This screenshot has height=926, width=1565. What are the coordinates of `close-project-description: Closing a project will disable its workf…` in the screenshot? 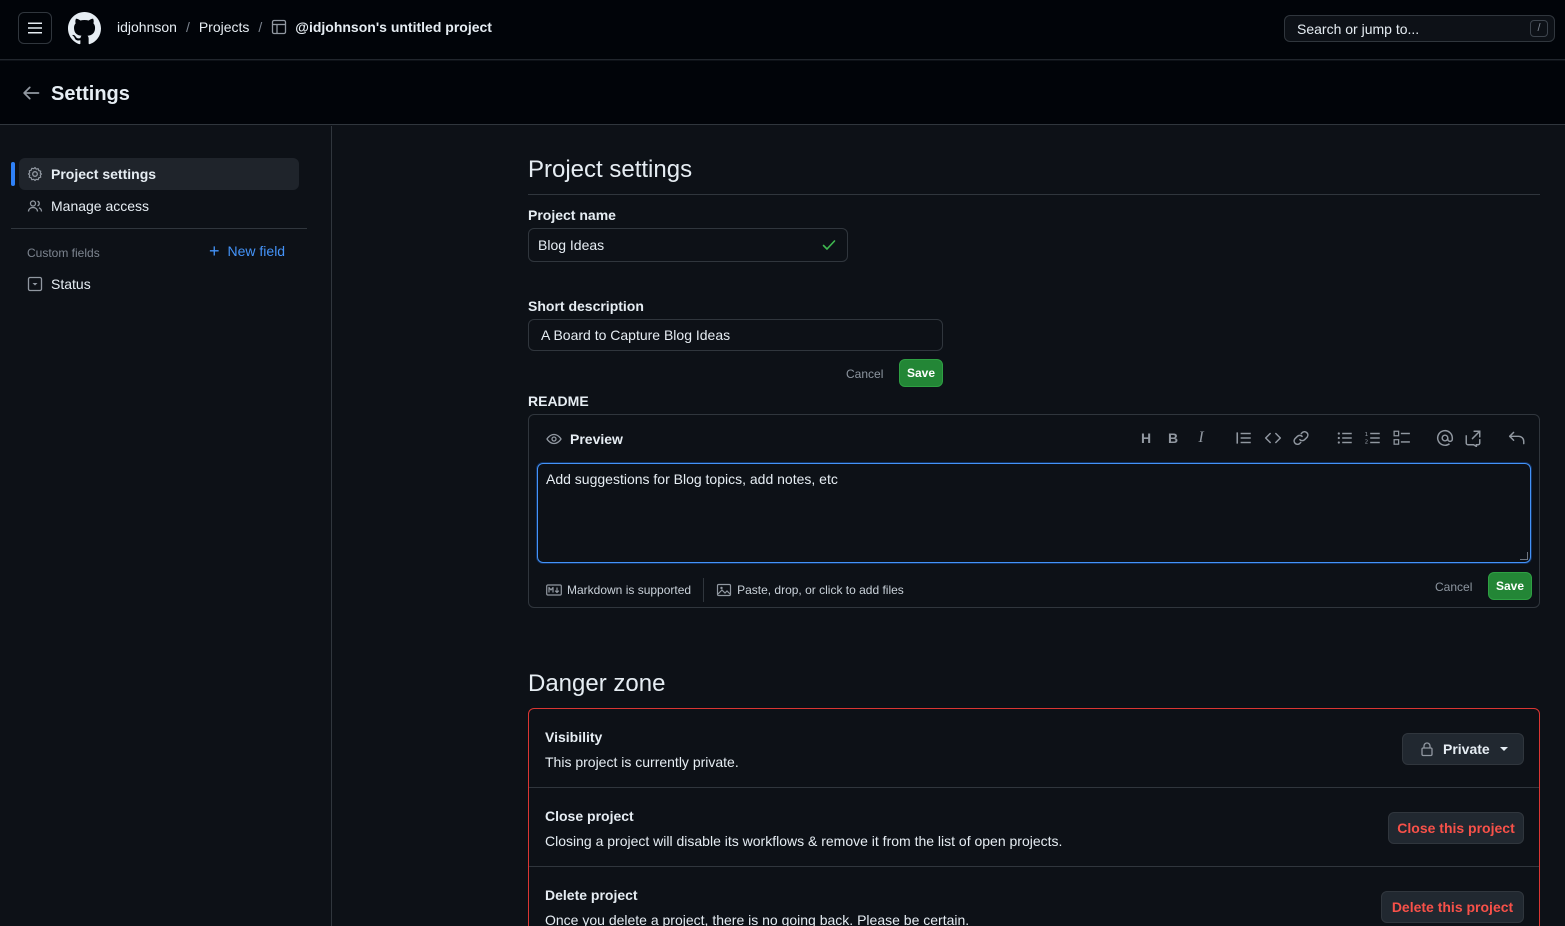 It's located at (804, 841).